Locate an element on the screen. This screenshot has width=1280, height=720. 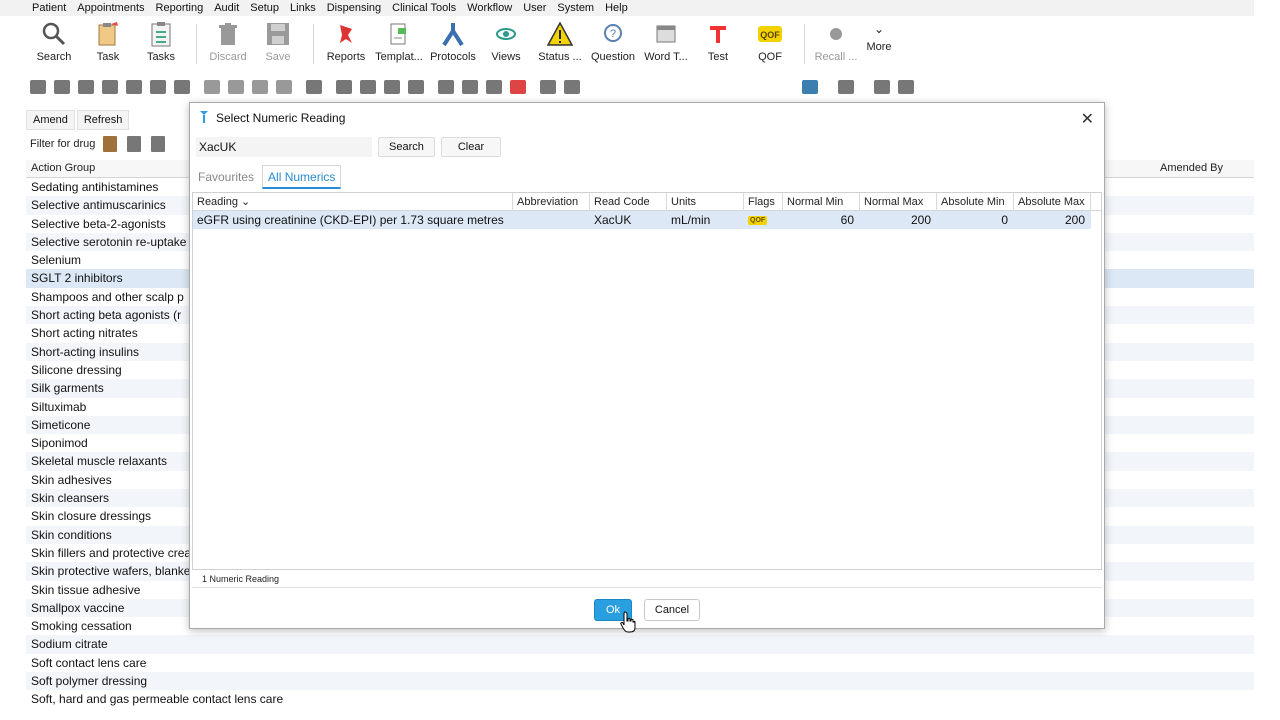
menu-system: System is located at coordinates (575, 8).